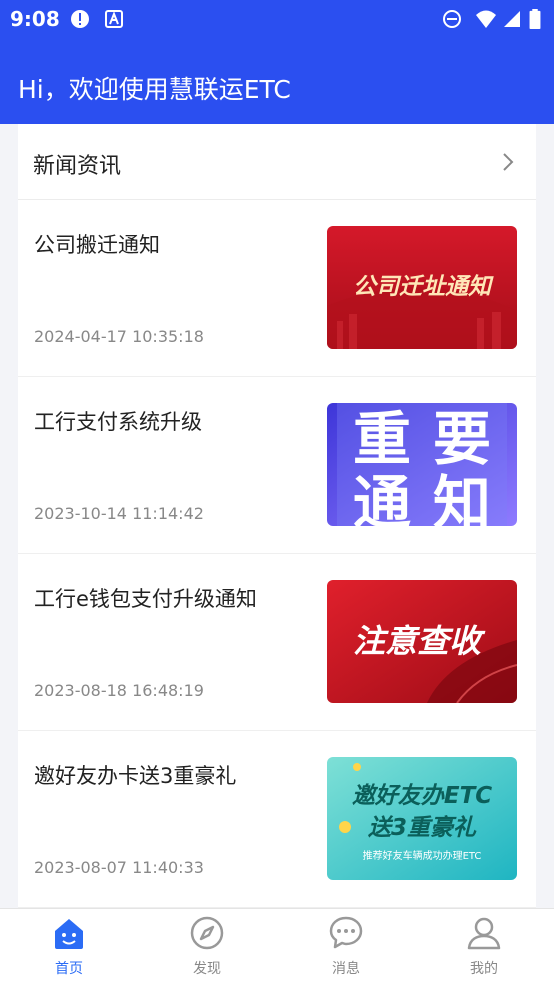  What do you see at coordinates (422, 796) in the screenshot?
I see `thumbnail-text: 邀好友办ETC` at bounding box center [422, 796].